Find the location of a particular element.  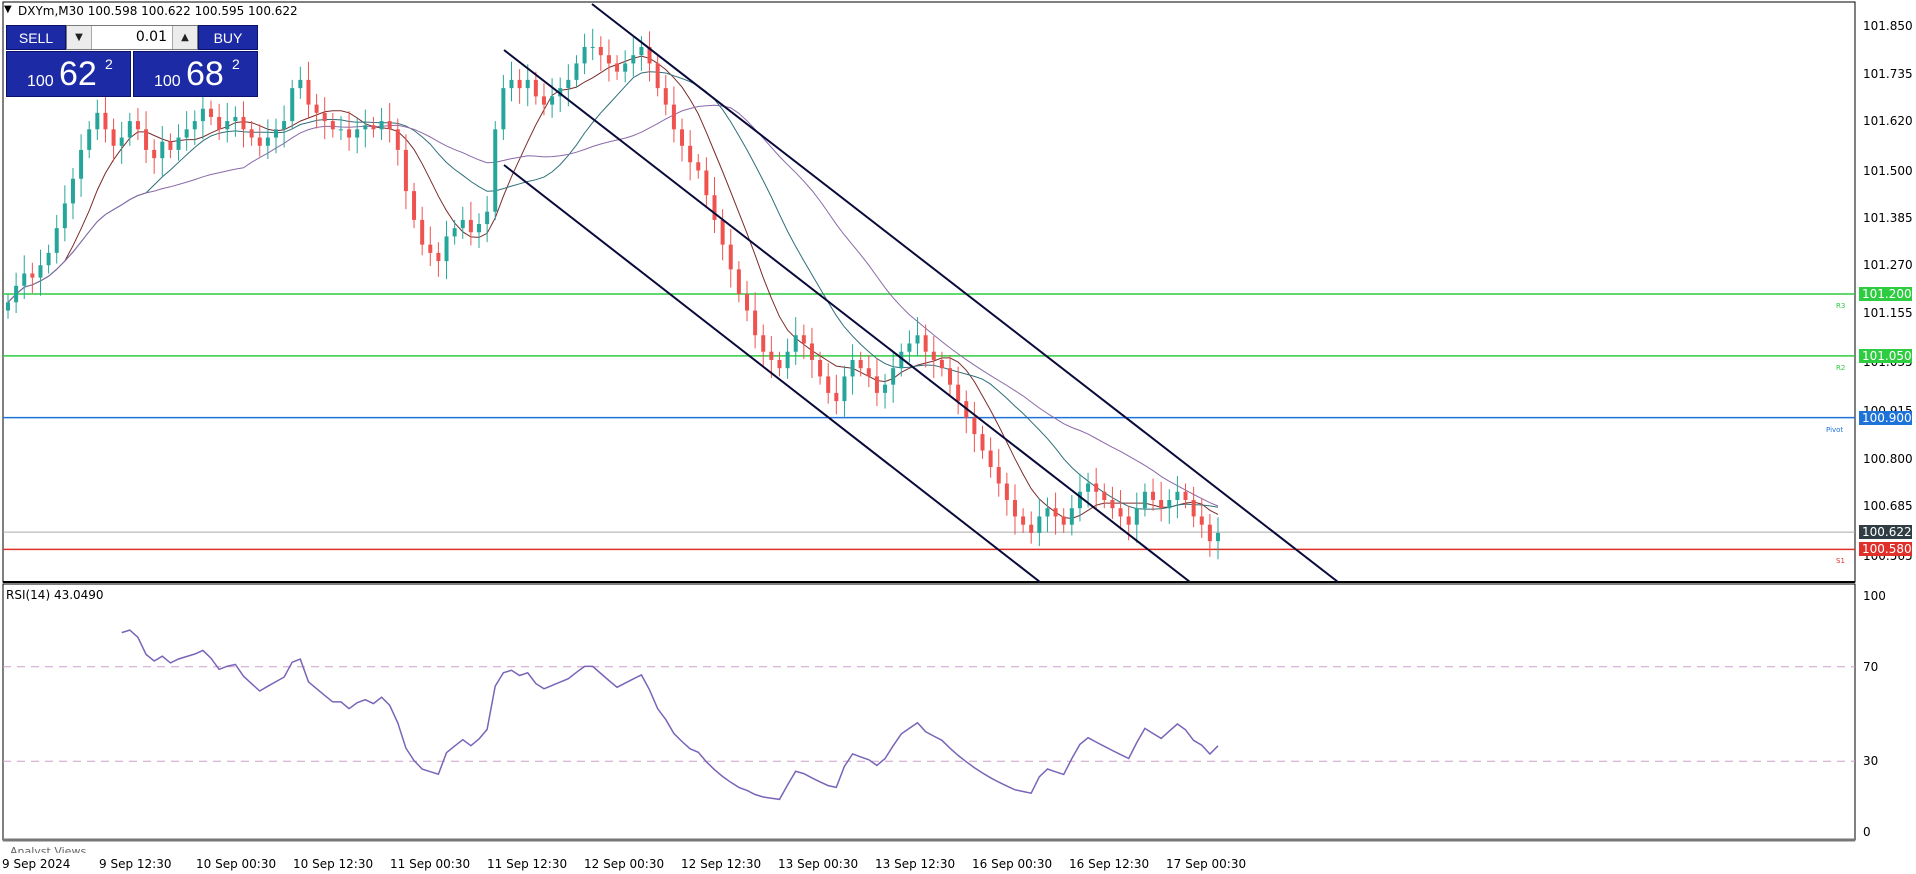

chevron-down-icon: ▼ is located at coordinates (79, 37).